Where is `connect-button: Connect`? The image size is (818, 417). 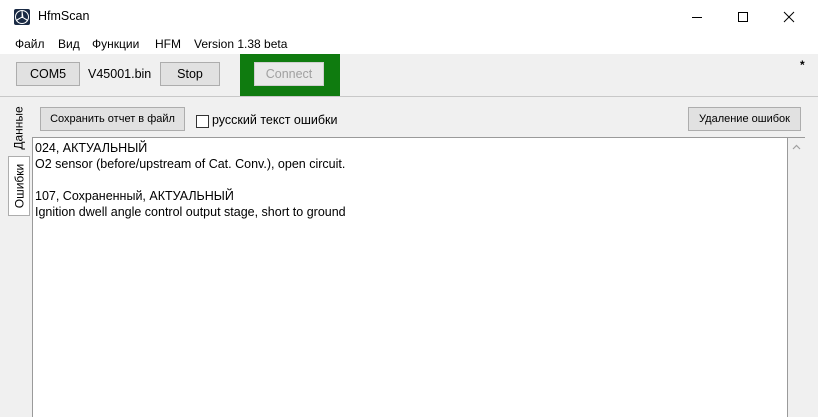
connect-button: Connect is located at coordinates (289, 74).